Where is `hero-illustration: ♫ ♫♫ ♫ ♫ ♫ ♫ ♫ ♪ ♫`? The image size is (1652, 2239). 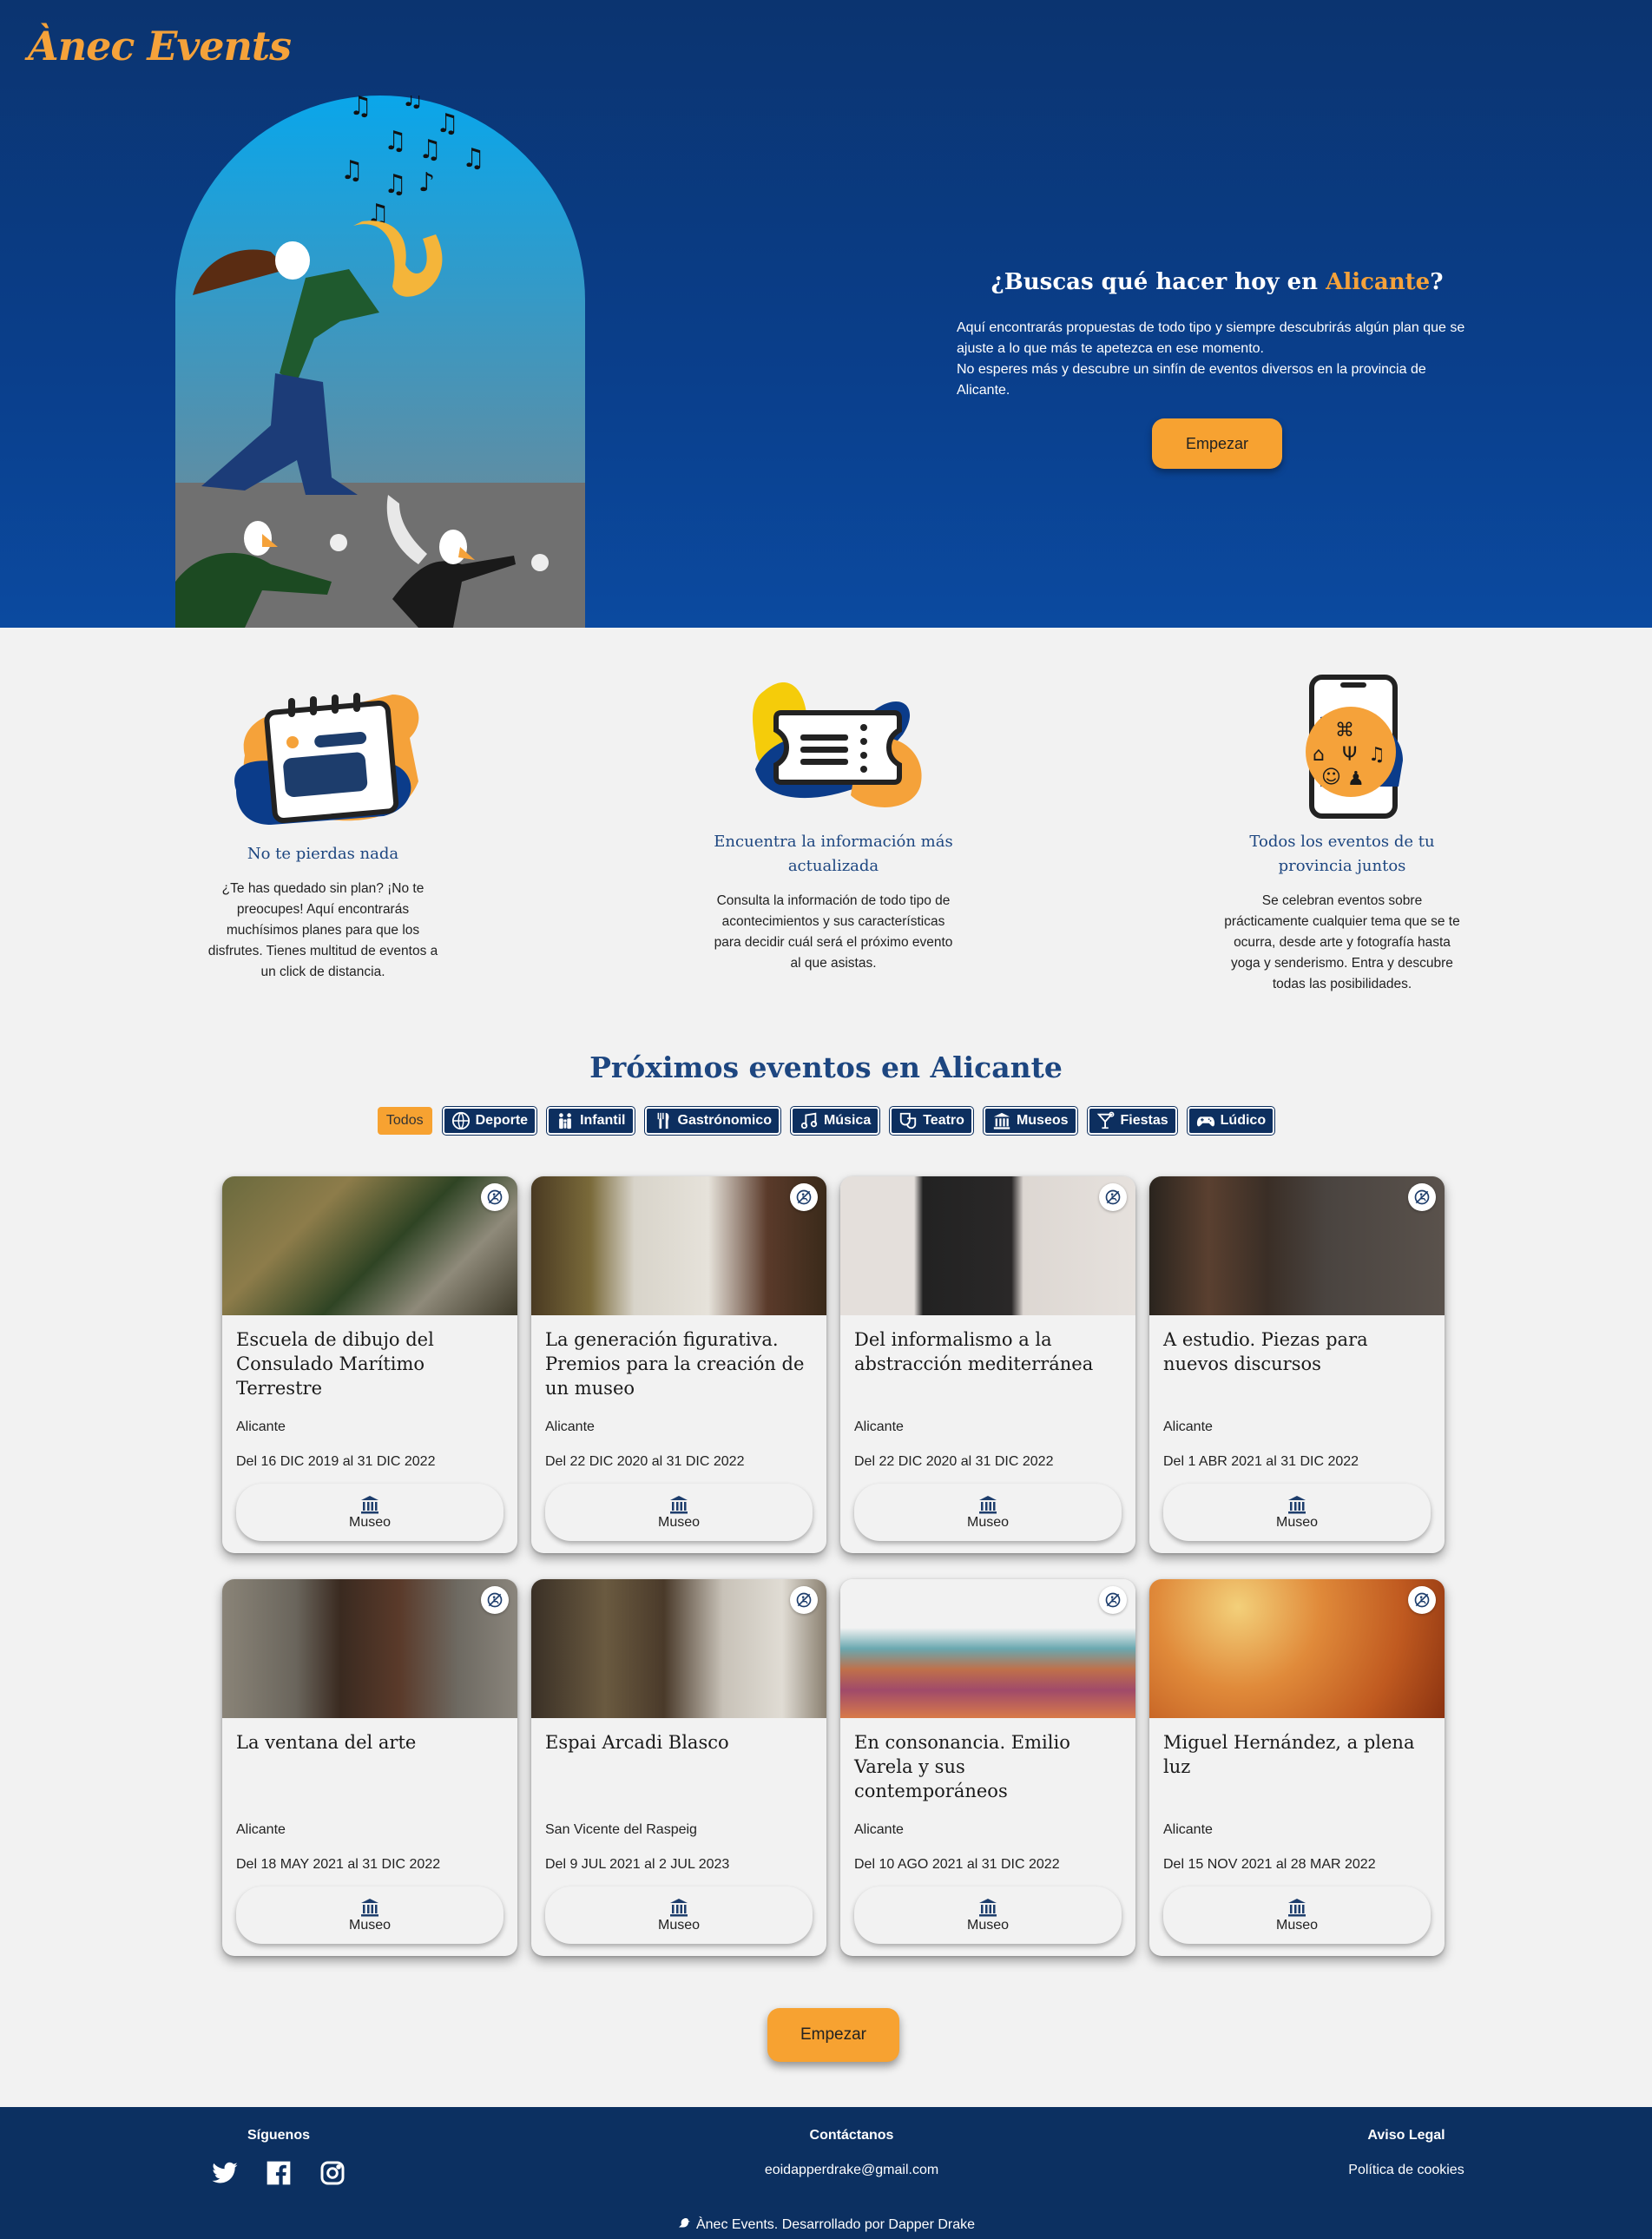
hero-illustration: ♫ ♫♫ ♫ ♫ ♫ ♫ ♫ ♪ ♫ is located at coordinates (380, 361).